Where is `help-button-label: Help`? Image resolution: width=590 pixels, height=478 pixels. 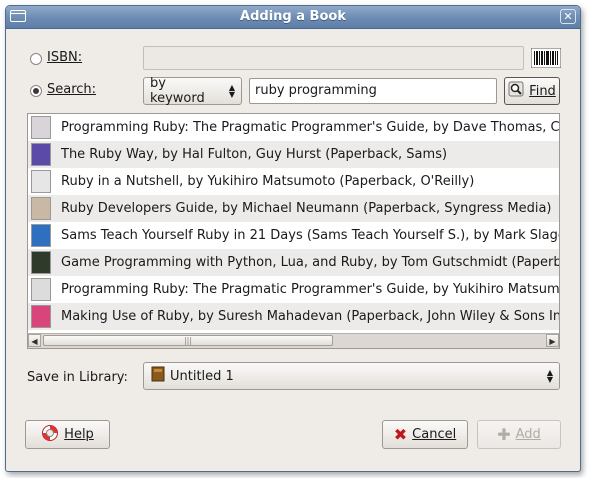 help-button-label: Help is located at coordinates (79, 434).